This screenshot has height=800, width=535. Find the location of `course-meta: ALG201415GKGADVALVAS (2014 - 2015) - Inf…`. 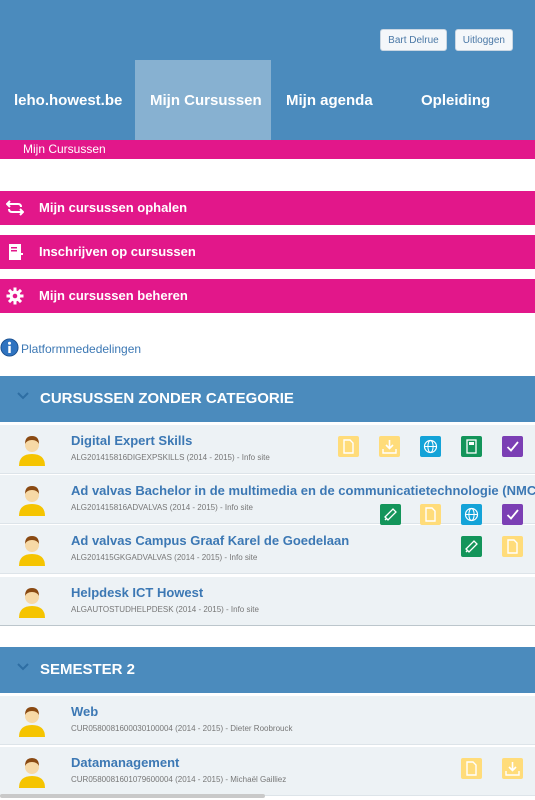

course-meta: ALG201415GKGADVALVAS (2014 - 2015) - Inf… is located at coordinates (164, 557).